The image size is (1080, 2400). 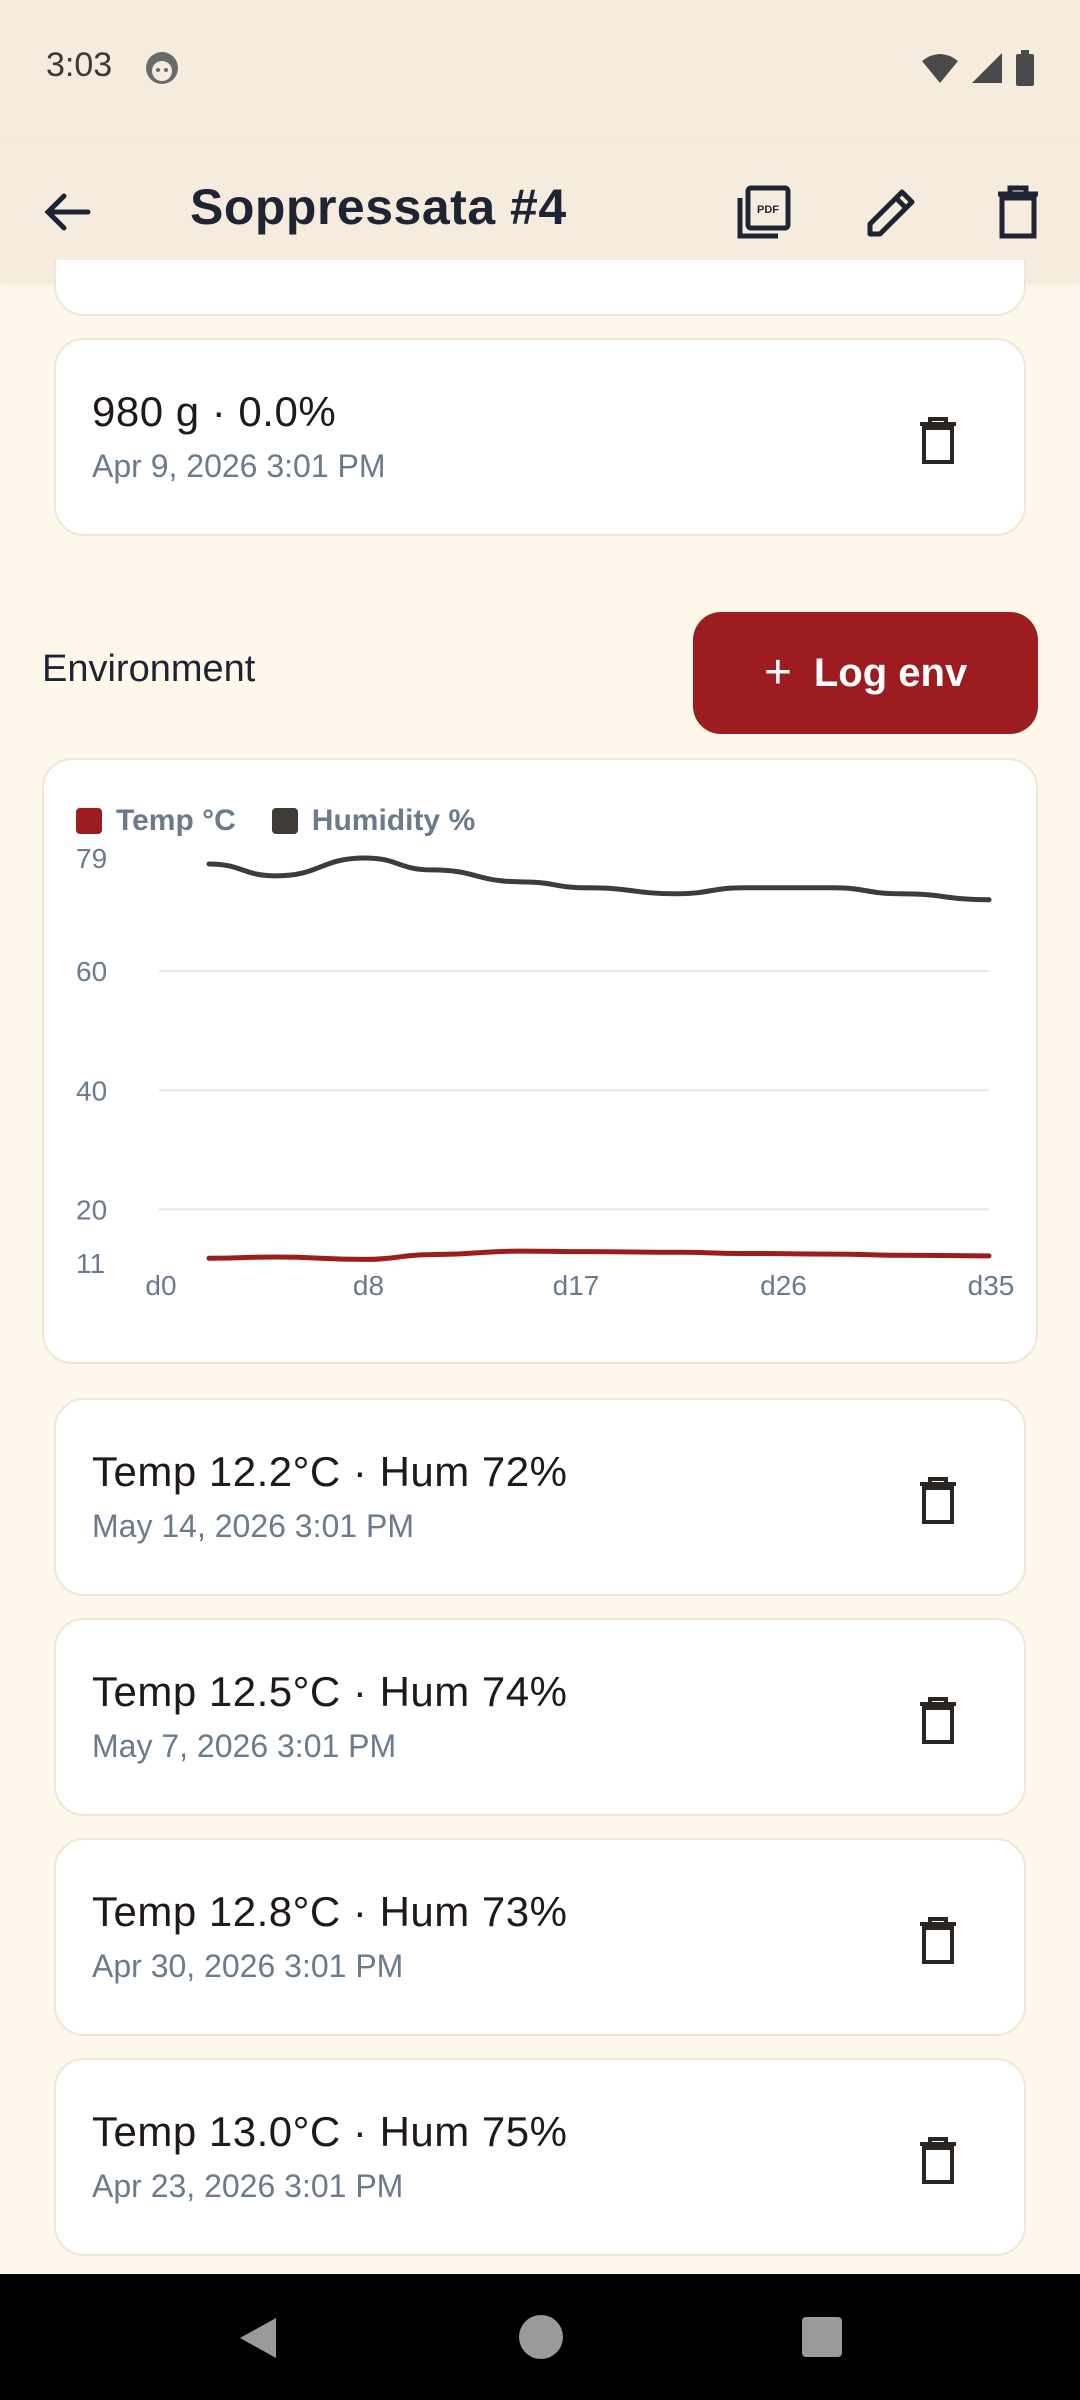 I want to click on y-tick-label: 40, so click(x=91, y=1090).